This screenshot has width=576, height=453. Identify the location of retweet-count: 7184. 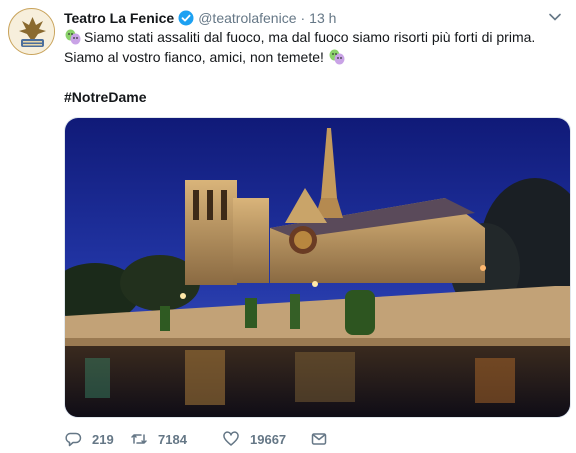
(172, 439).